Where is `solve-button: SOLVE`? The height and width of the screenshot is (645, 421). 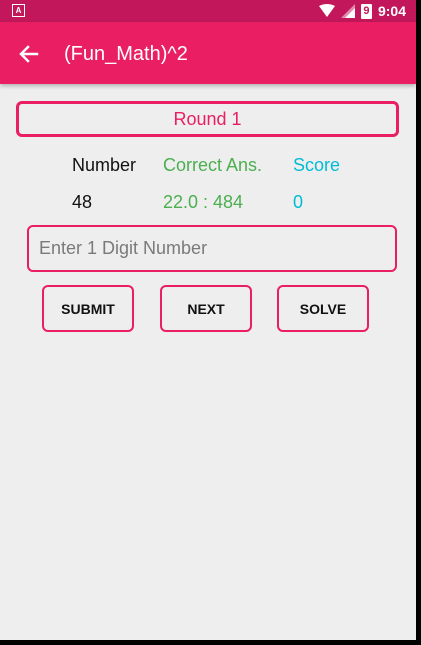
solve-button: SOLVE is located at coordinates (323, 308).